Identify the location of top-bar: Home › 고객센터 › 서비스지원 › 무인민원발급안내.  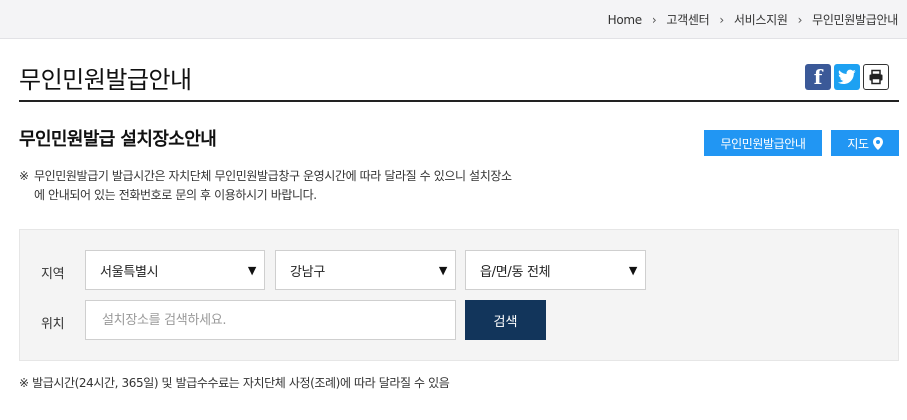
(453, 19).